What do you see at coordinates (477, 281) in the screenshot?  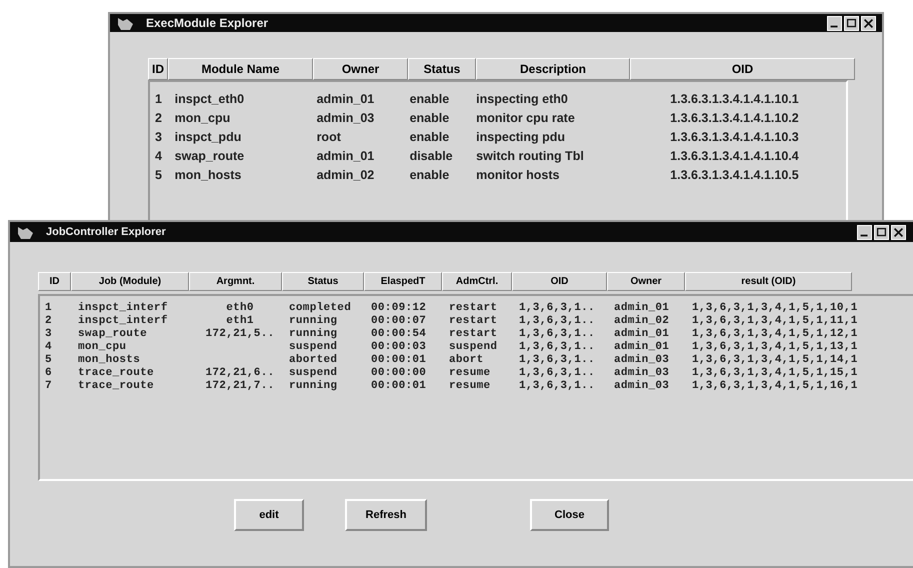 I see `column-header: AdmCtrl.` at bounding box center [477, 281].